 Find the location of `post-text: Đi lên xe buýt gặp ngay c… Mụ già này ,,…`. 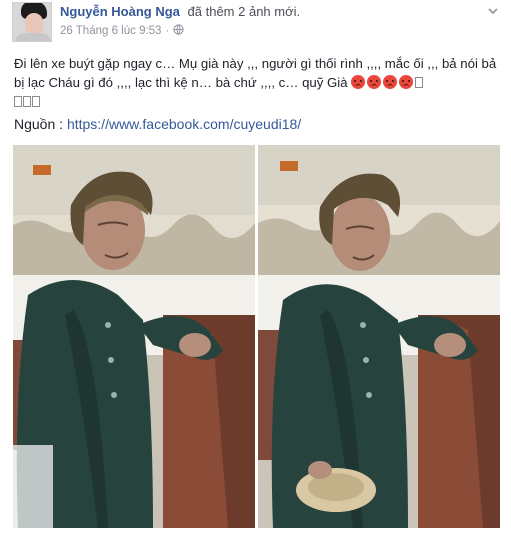

post-text: Đi lên xe buýt gặp ngay c… Mụ già này ,,… is located at coordinates (257, 82).